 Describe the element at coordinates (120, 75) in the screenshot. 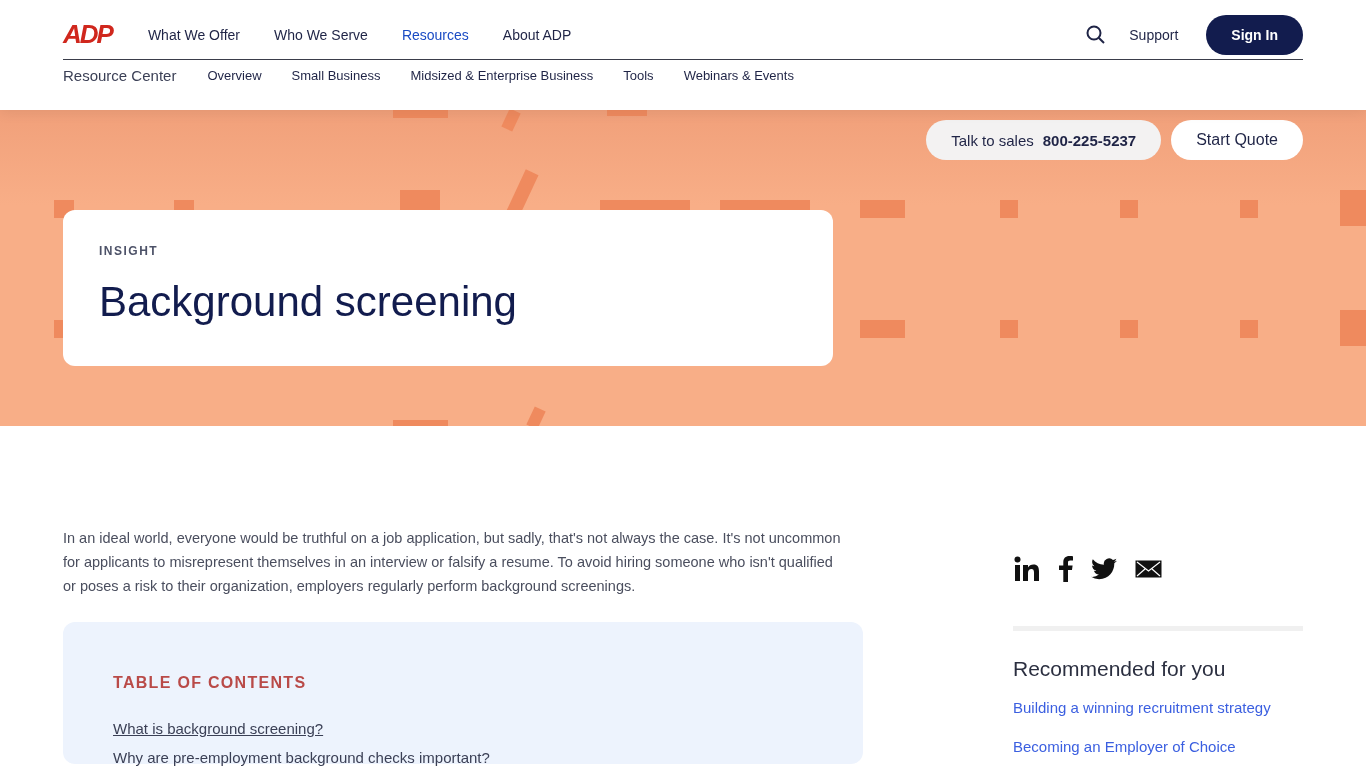

I see `section-title: Resource Center` at that location.